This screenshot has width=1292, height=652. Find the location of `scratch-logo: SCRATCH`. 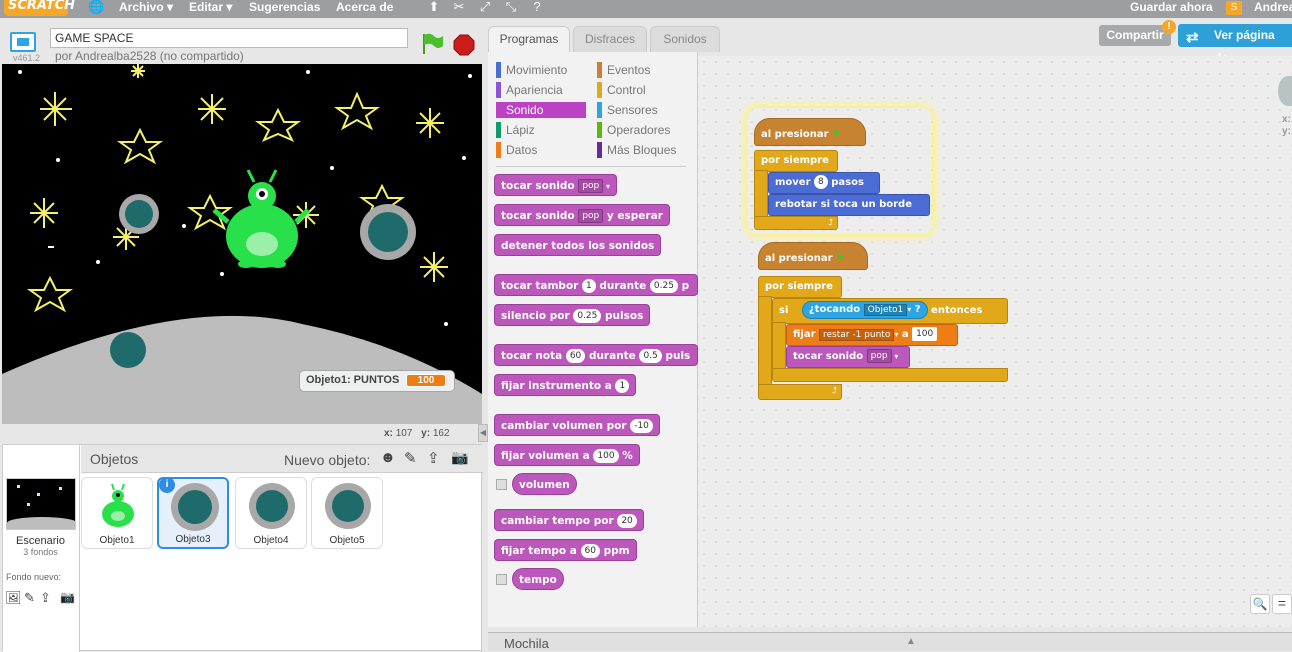

scratch-logo: SCRATCH is located at coordinates (39, 8).